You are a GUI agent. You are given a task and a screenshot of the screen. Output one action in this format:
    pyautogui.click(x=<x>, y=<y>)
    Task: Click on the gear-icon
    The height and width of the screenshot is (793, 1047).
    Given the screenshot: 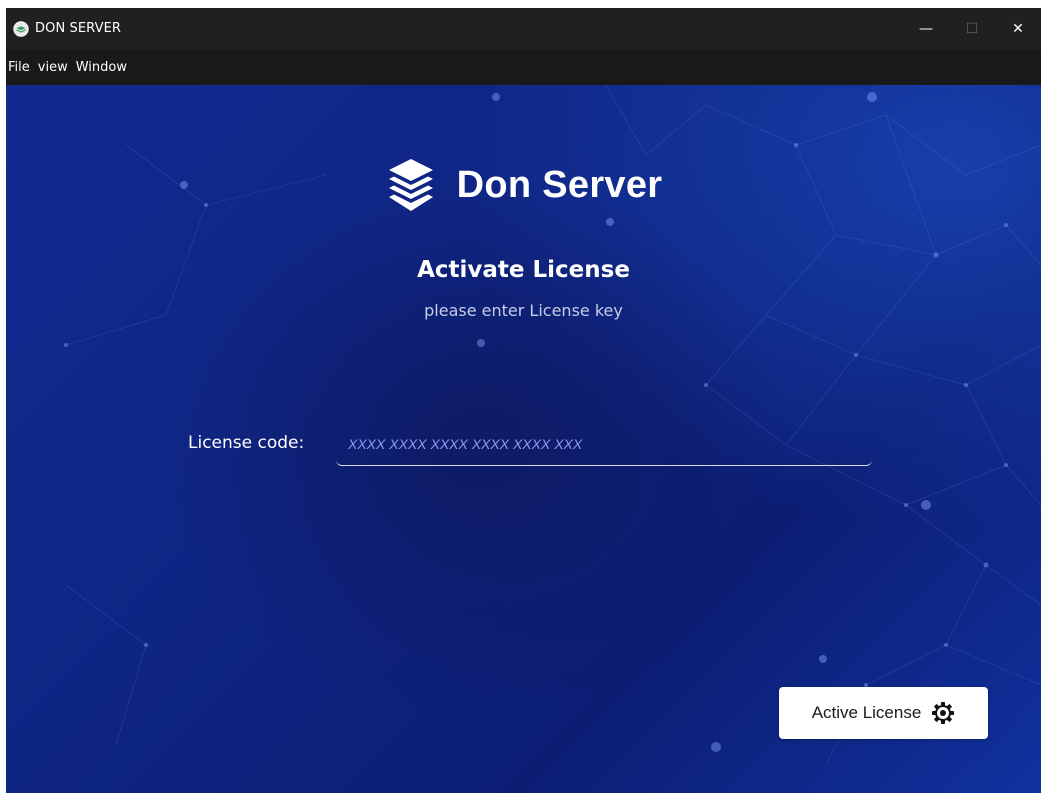 What is the action you would take?
    pyautogui.click(x=943, y=713)
    